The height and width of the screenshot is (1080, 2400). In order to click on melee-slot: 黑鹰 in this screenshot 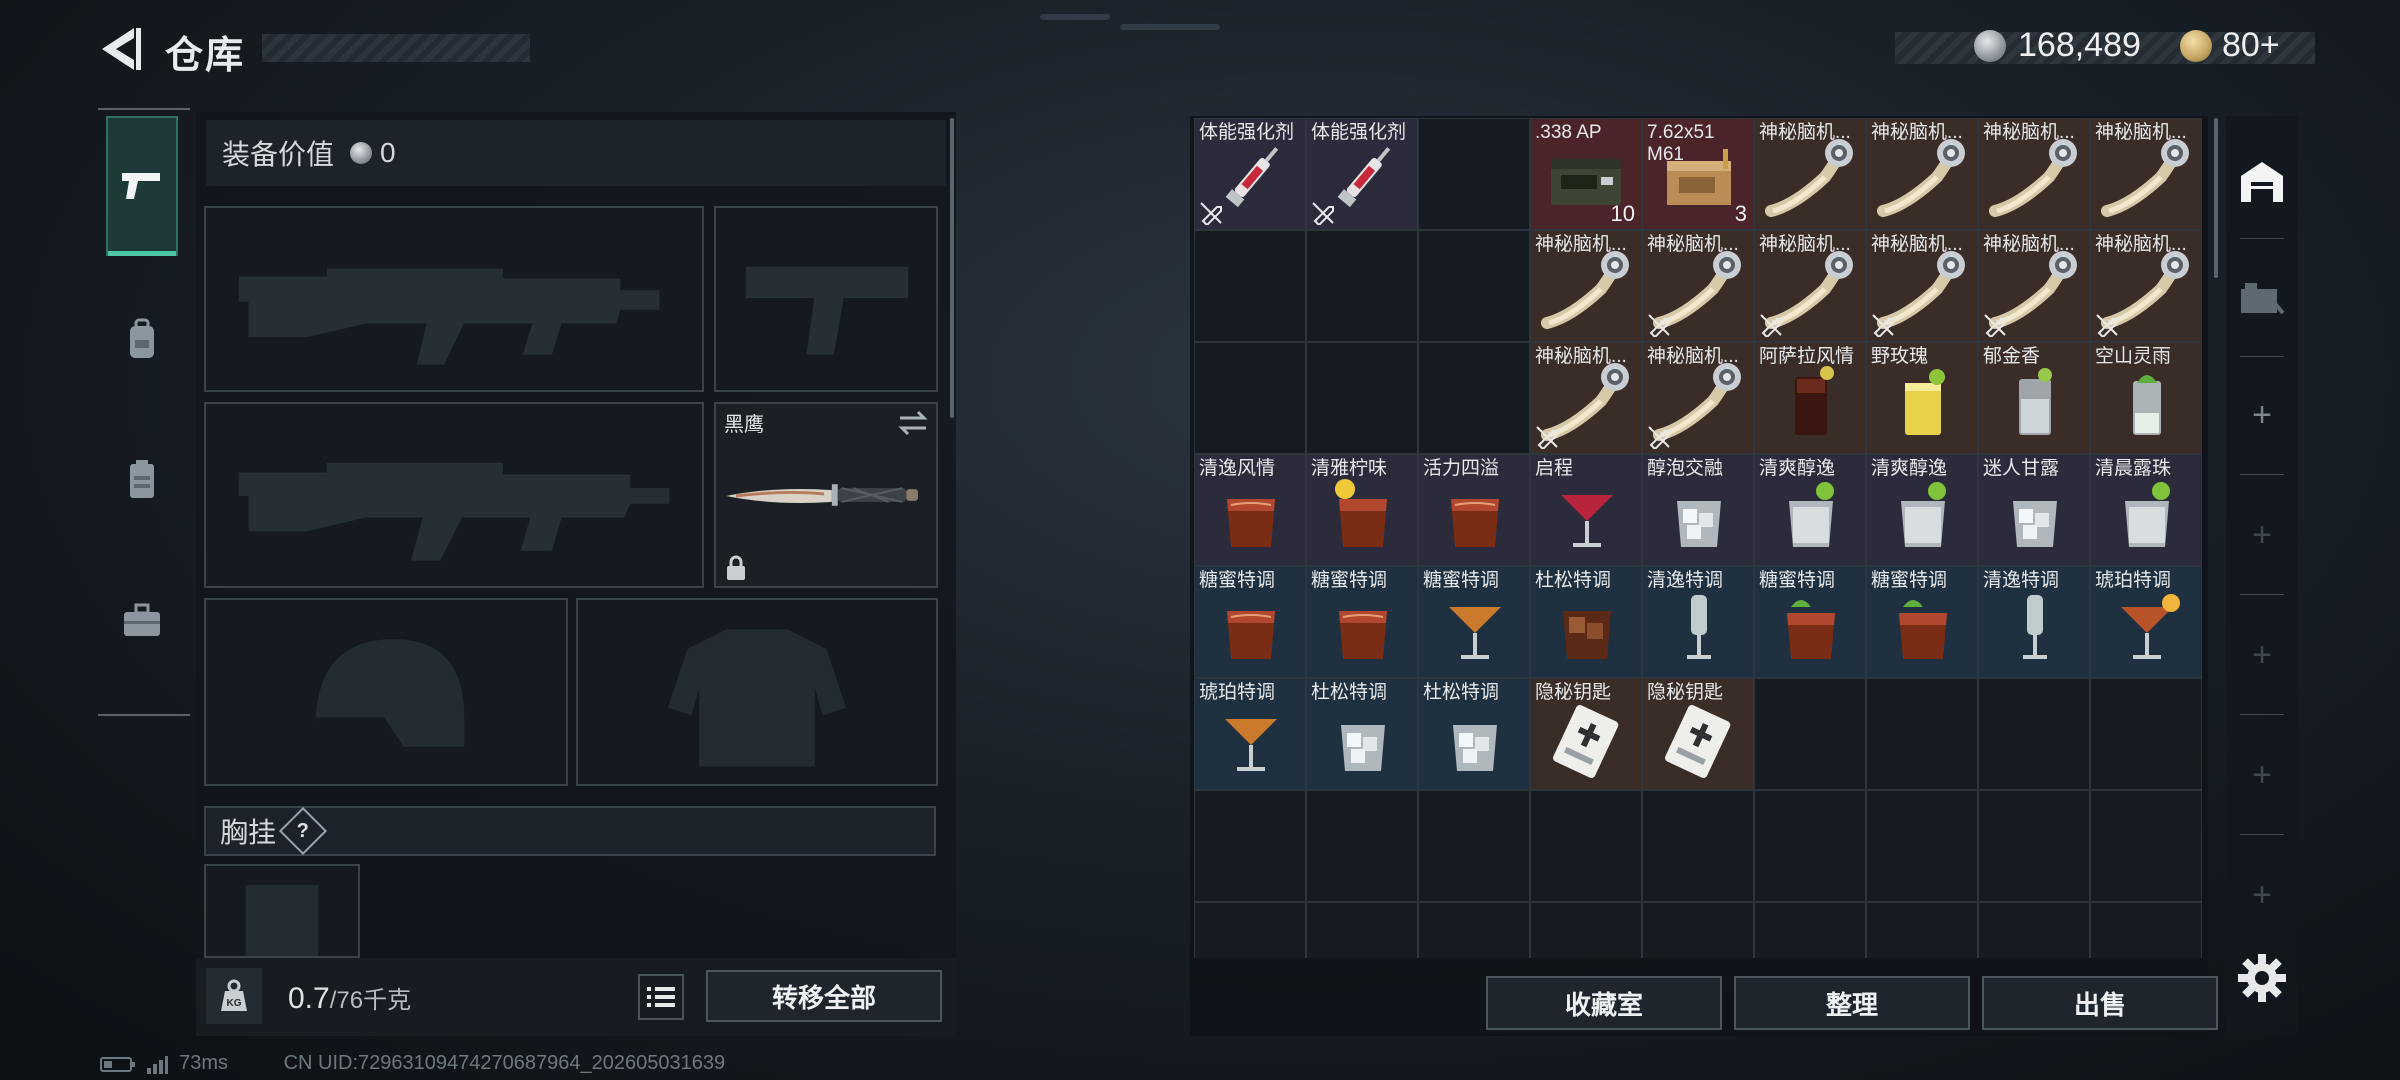, I will do `click(826, 495)`.